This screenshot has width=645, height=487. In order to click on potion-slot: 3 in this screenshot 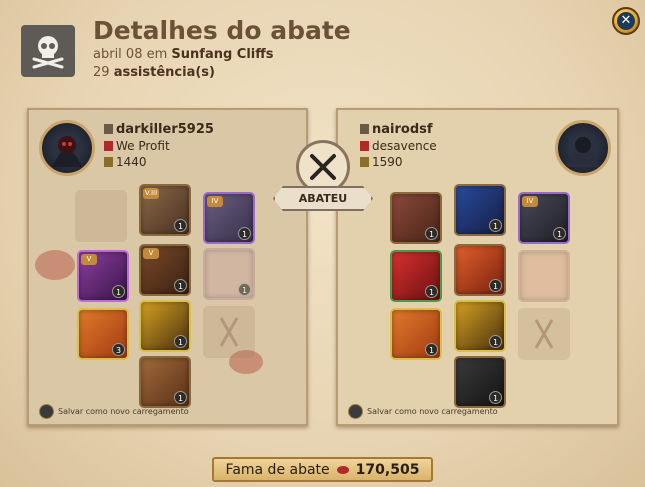, I will do `click(103, 334)`.